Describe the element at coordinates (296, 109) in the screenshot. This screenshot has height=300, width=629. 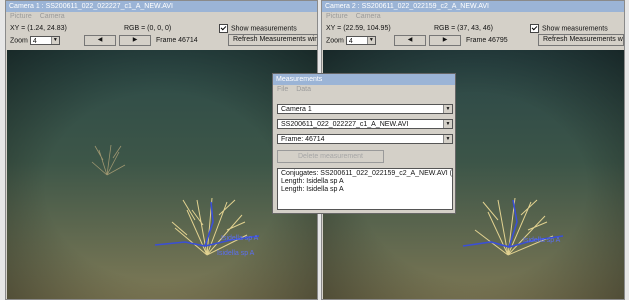
I see `camera-select-value: Camera 1` at that location.